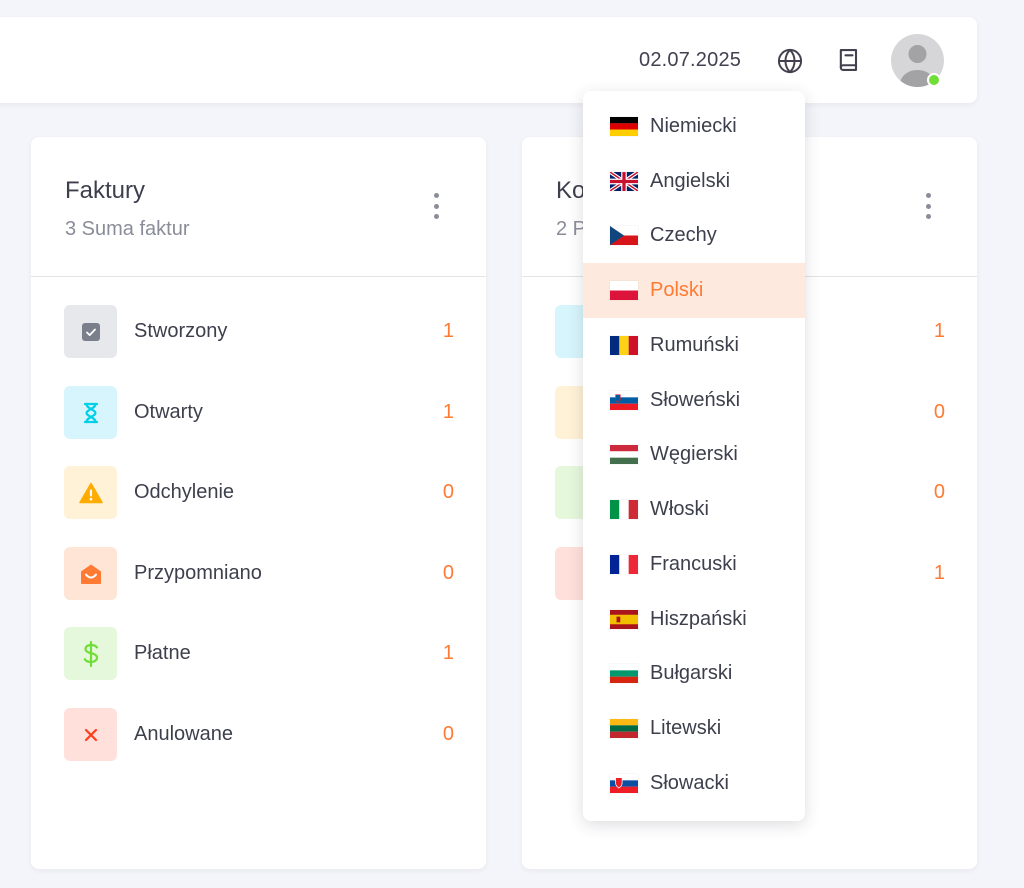  I want to click on flag-uk-icon, so click(624, 181).